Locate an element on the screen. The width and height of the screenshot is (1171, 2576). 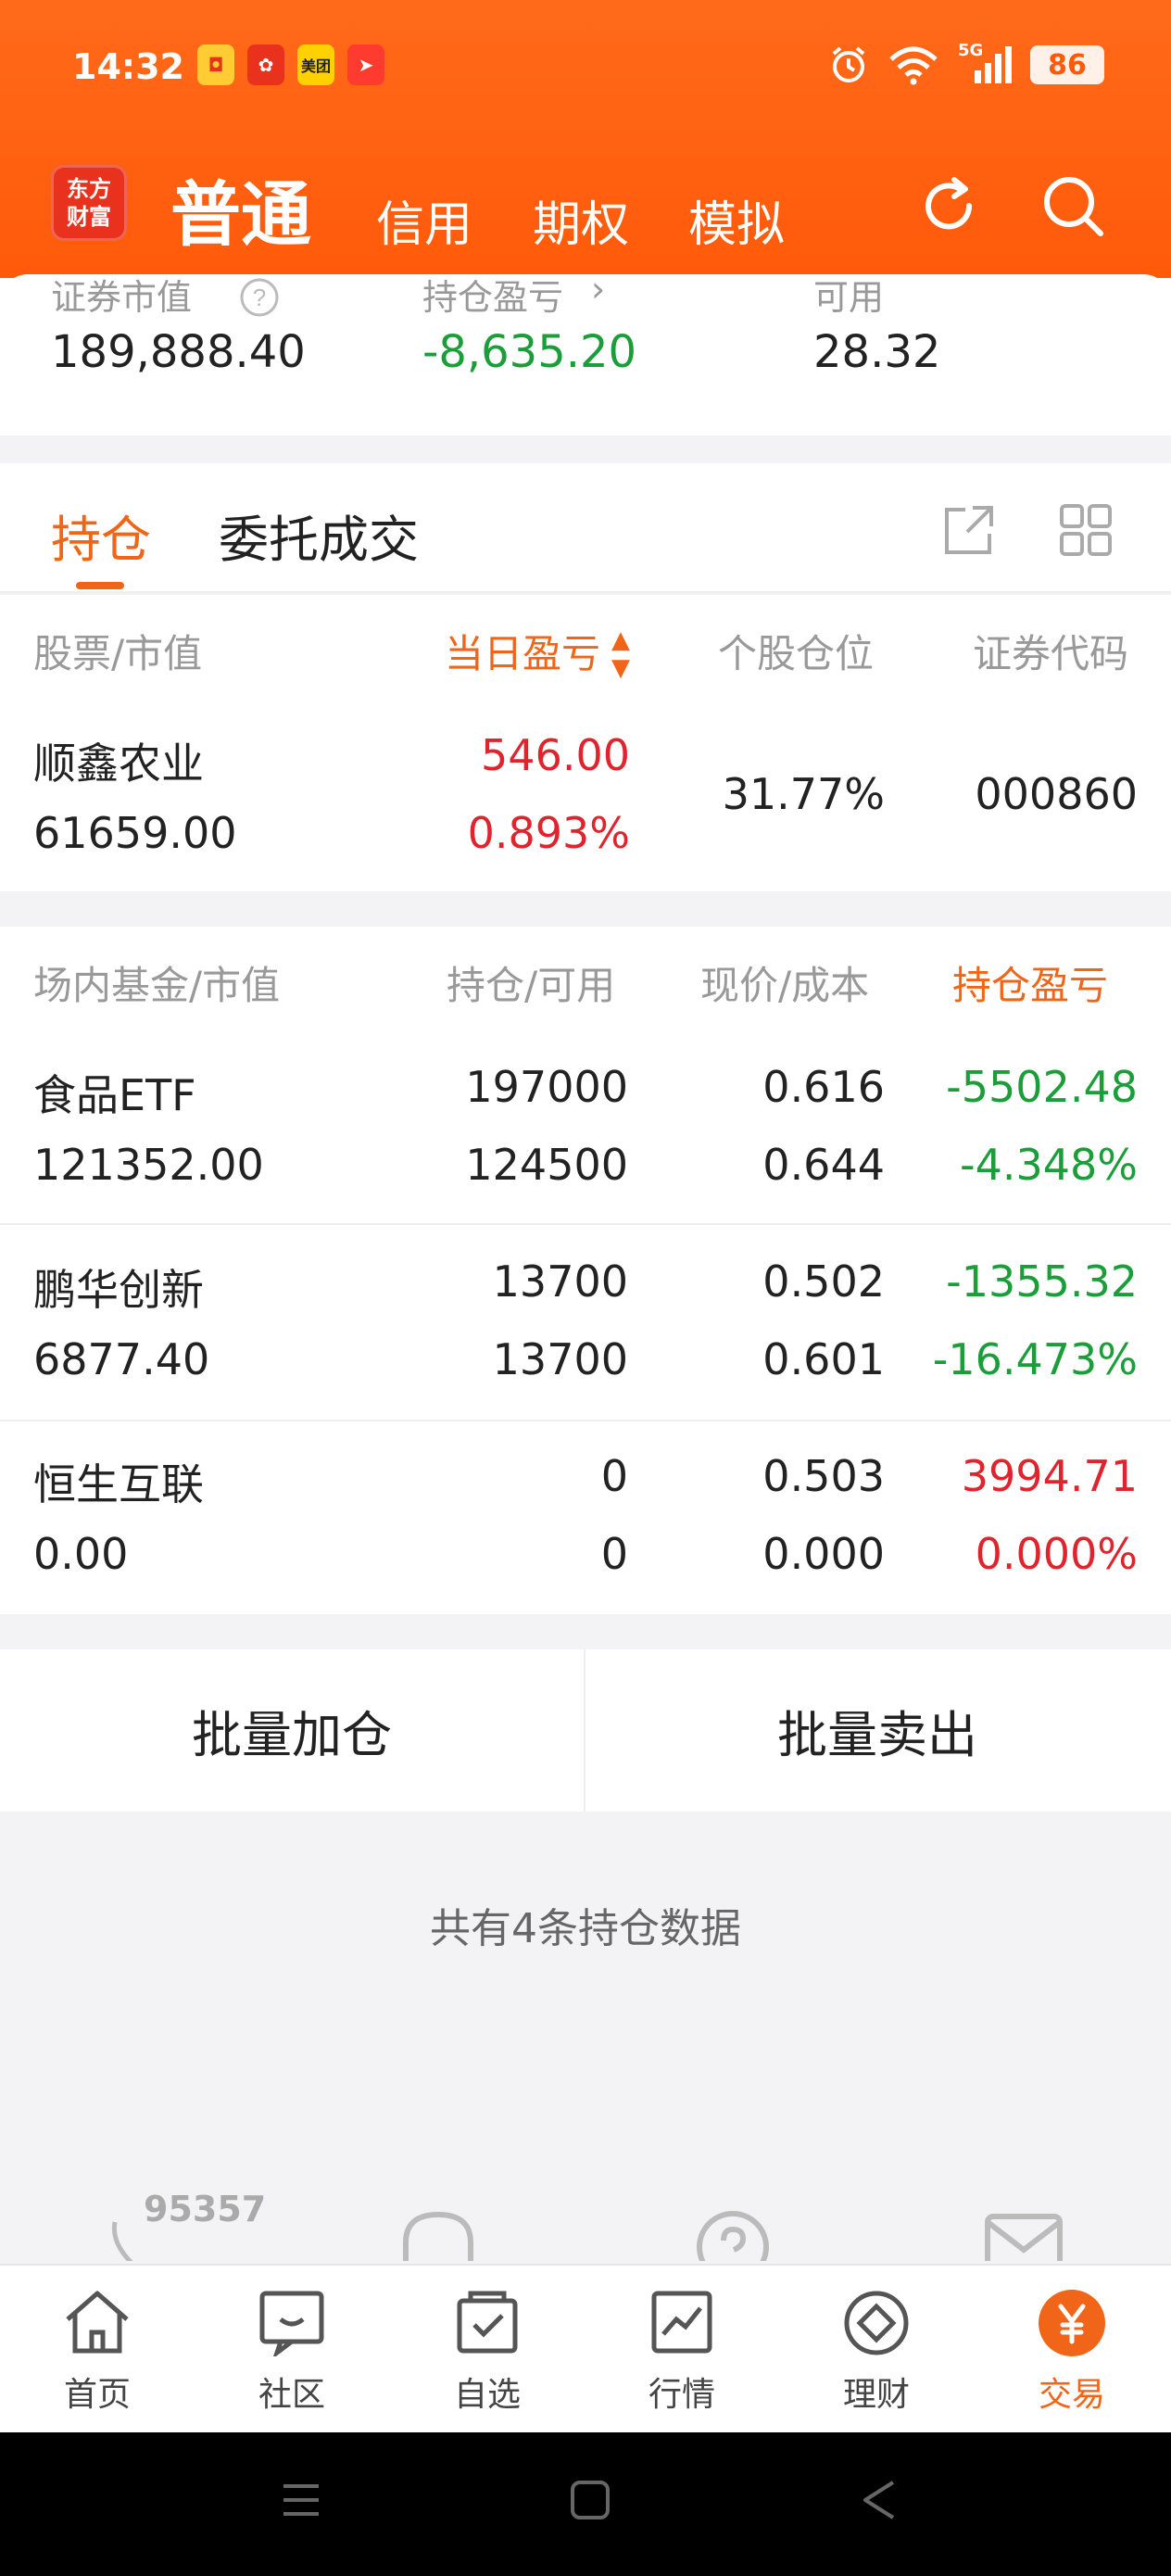
tab-normal: 普通 is located at coordinates (241, 208).